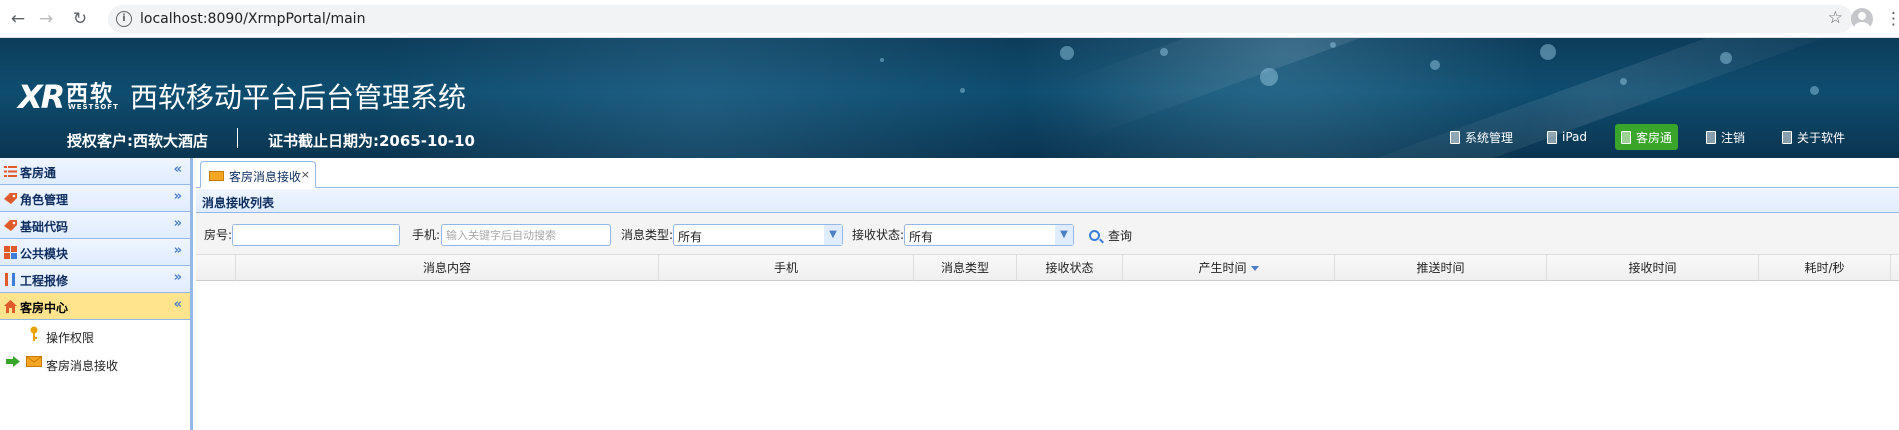 The image size is (1899, 430). Describe the element at coordinates (265, 177) in the screenshot. I see `tab-label: 客房消息接收` at that location.